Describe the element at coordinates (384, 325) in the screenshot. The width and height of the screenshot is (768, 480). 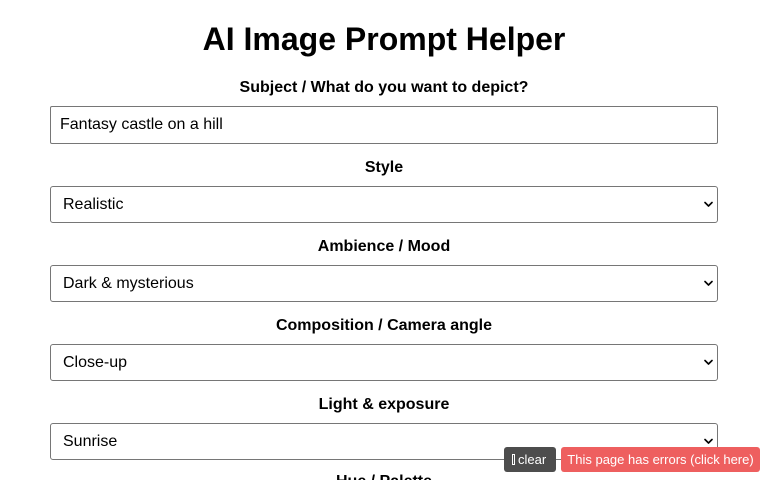
I see `composition-label: Composition / Camera angle` at that location.